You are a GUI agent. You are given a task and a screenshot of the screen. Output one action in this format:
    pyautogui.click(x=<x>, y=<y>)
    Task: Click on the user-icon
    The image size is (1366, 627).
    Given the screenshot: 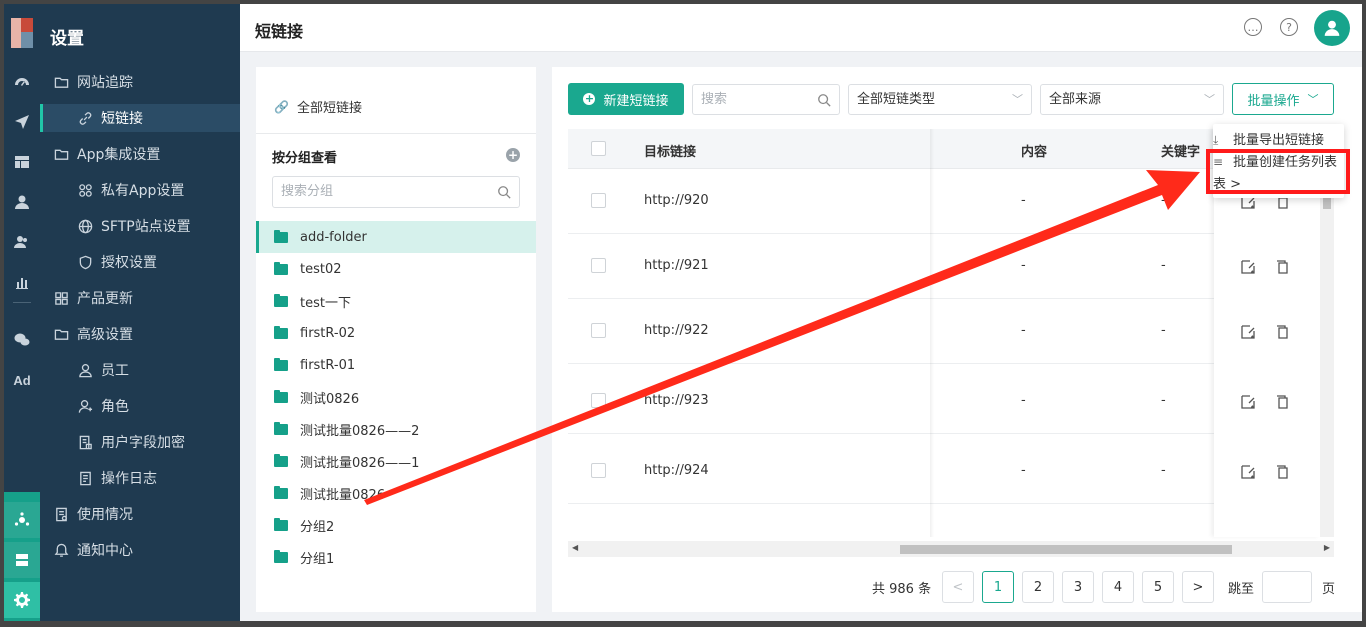 What is the action you would take?
    pyautogui.click(x=22, y=202)
    